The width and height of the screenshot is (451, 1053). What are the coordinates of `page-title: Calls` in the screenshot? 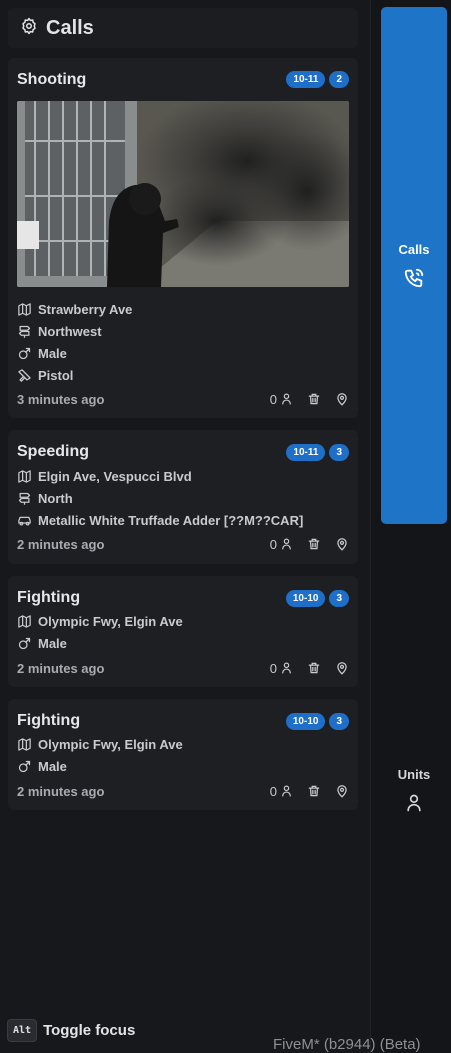 It's located at (70, 27).